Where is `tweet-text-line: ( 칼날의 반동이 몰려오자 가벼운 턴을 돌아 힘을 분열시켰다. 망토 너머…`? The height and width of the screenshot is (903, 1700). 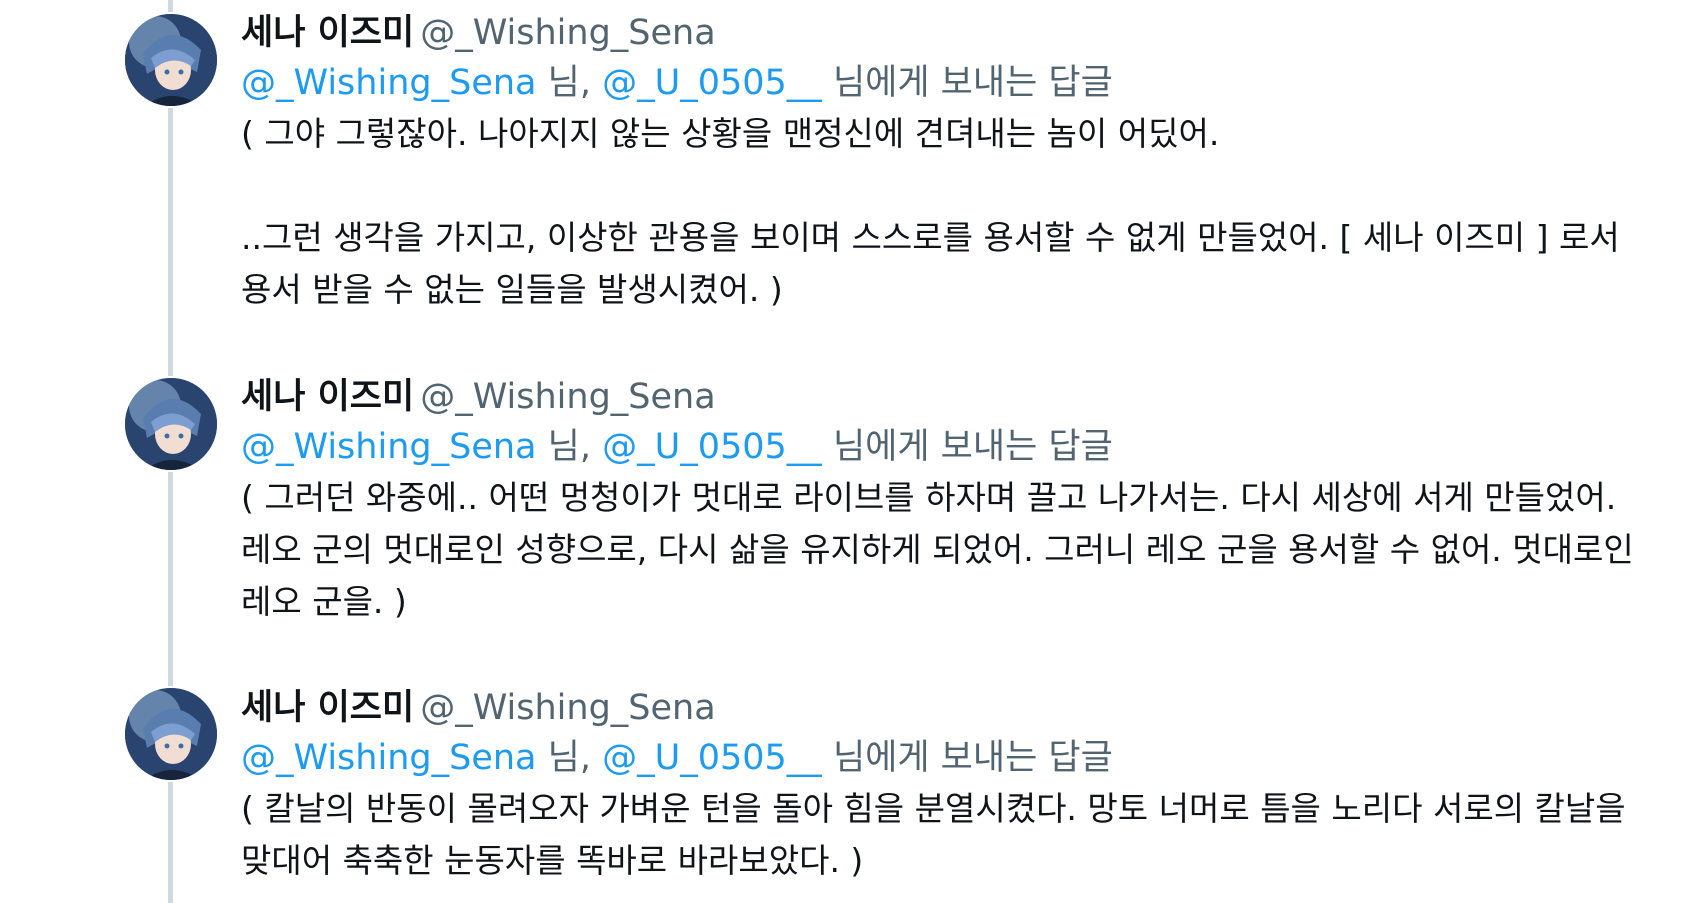 tweet-text-line: ( 칼날의 반동이 몰려오자 가벼운 턴을 돌아 힘을 분열시켰다. 망토 너머… is located at coordinates (933, 808).